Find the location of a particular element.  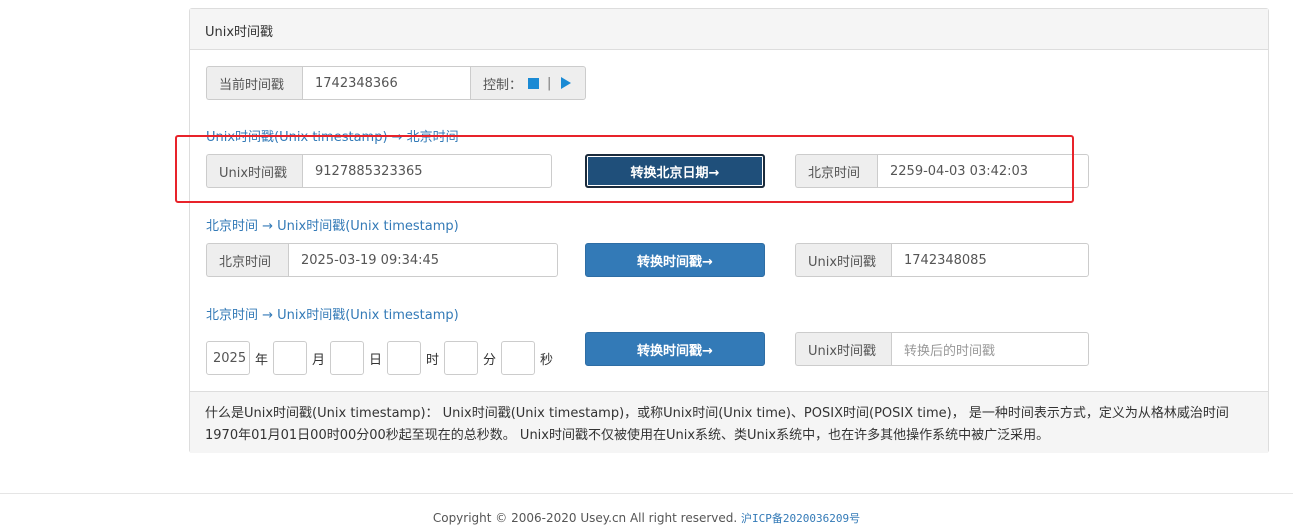

section3-output-group: Unix时间戳 转换后的时间戳 is located at coordinates (942, 349).